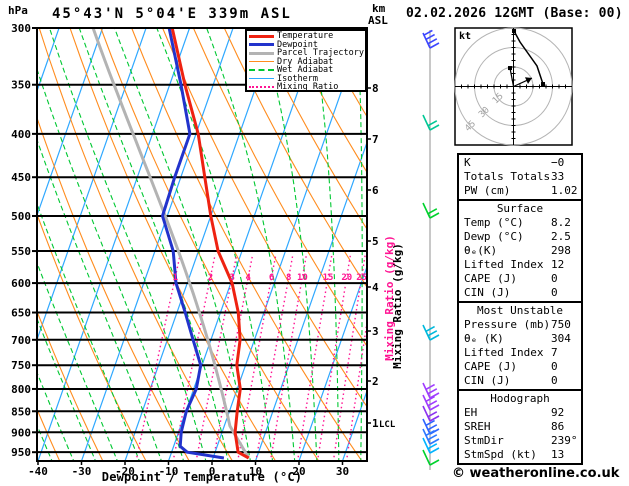 Image resolution: width=629 pixels, height=486 pixels. Describe the element at coordinates (378, 20) in the screenshot. I see `altitude-unit-asl: ASL` at that location.